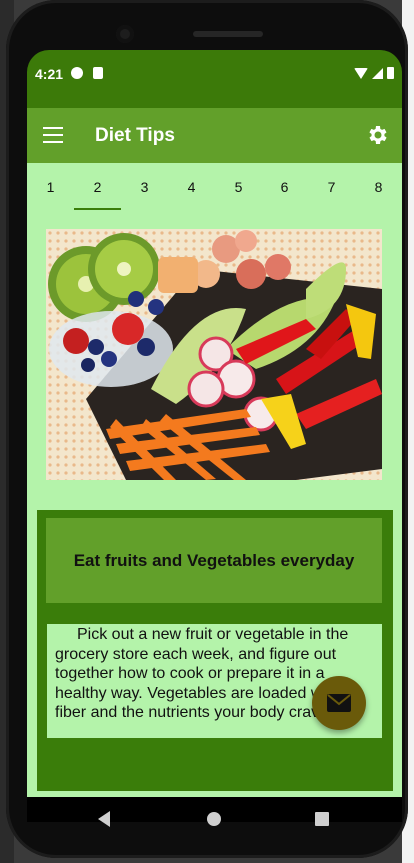 The height and width of the screenshot is (863, 414). I want to click on tab-bar: 1 2 3 4 5 6 7 8, so click(214, 187).